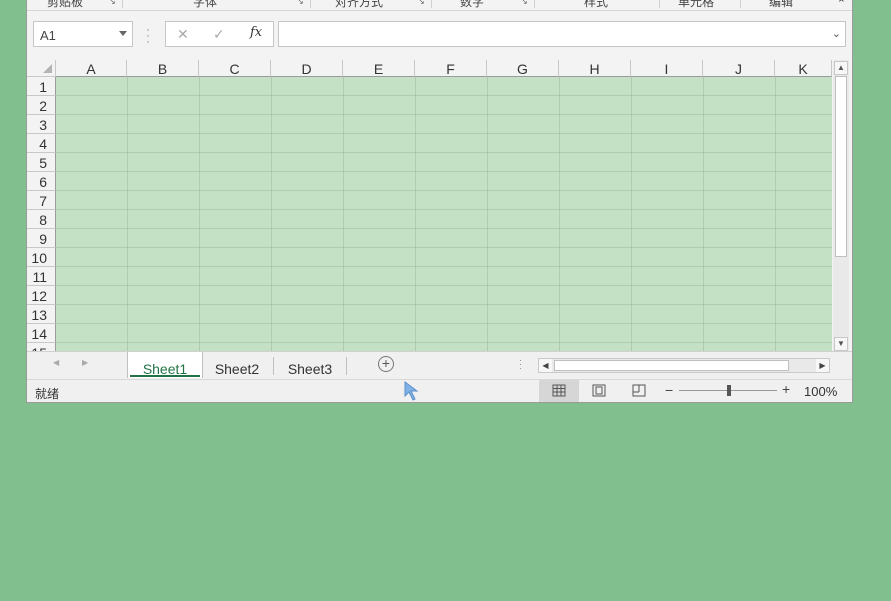 The image size is (891, 601). What do you see at coordinates (165, 365) in the screenshot?
I see `tab-sheet1: Sheet1` at bounding box center [165, 365].